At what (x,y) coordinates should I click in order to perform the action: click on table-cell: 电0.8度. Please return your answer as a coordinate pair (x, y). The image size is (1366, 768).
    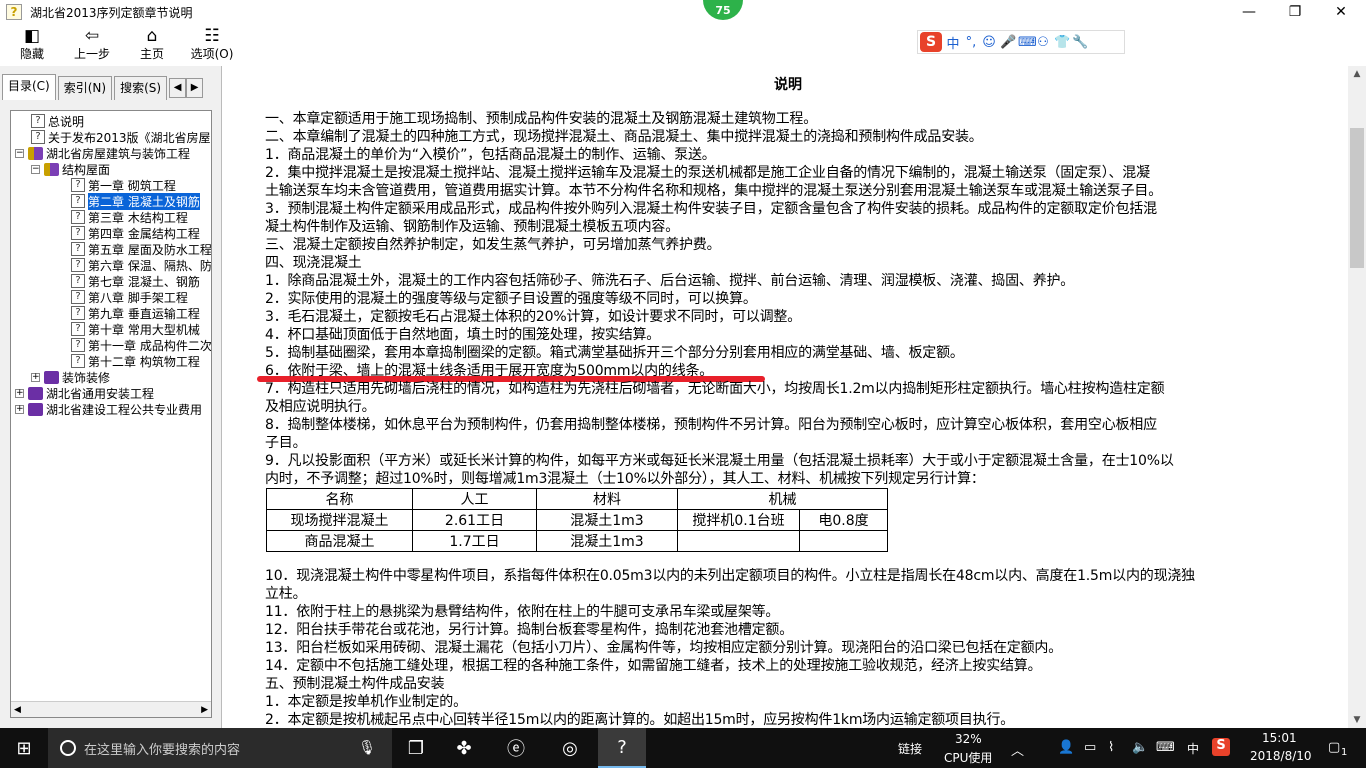
    Looking at the image, I should click on (843, 520).